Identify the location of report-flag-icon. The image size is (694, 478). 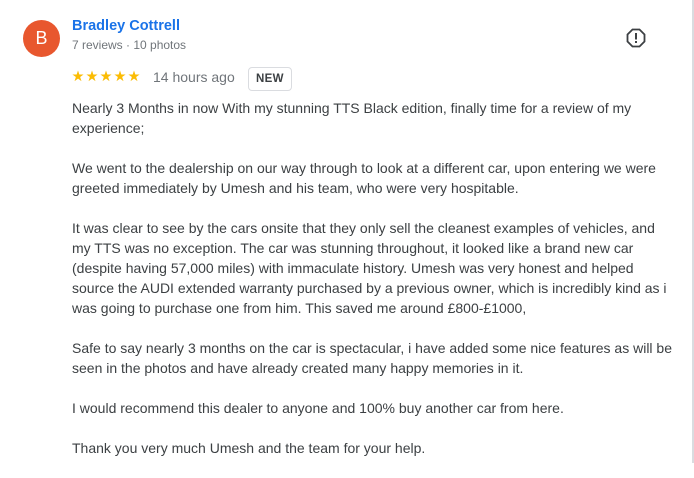
(636, 38).